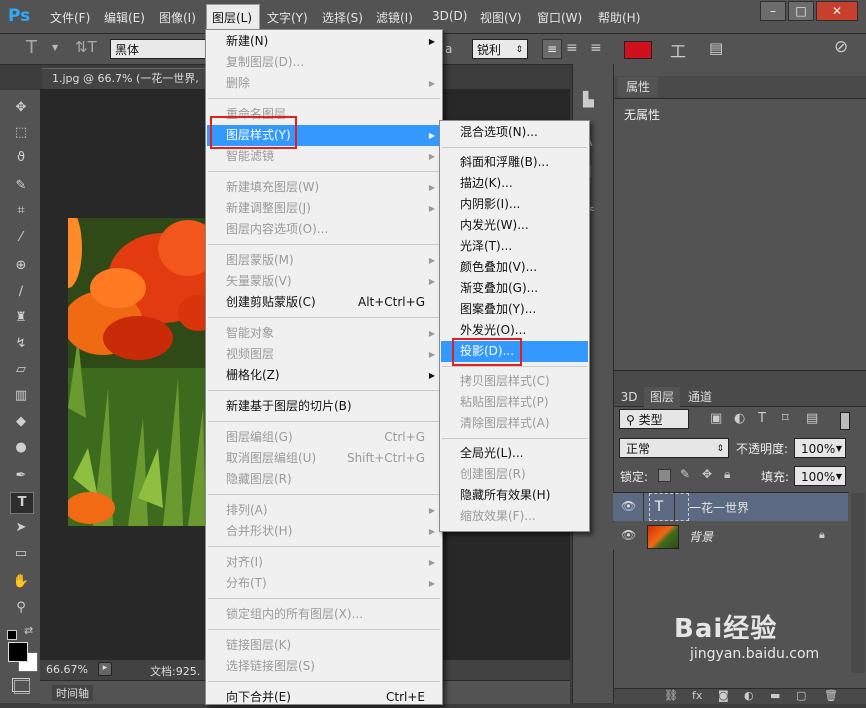 This screenshot has width=866, height=708. Describe the element at coordinates (671, 695) in the screenshot. I see `link-layers-icon: ⛓` at that location.